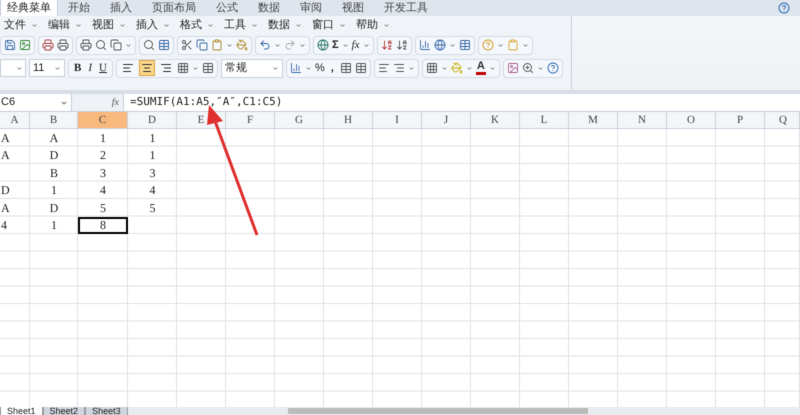 The width and height of the screenshot is (800, 415). Describe the element at coordinates (251, 68) in the screenshot. I see `number-format-field: 常规` at that location.